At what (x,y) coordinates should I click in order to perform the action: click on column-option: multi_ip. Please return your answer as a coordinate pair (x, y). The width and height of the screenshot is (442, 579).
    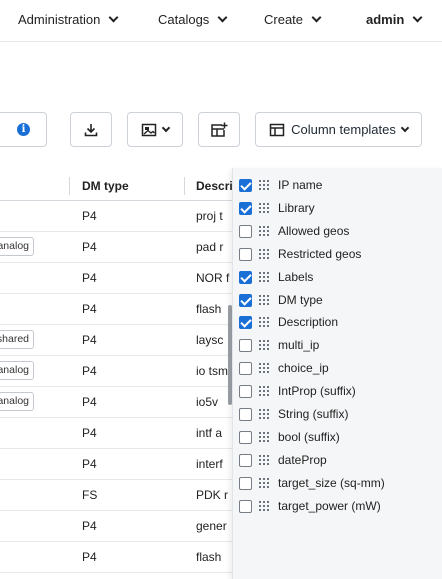
    Looking at the image, I should click on (337, 345).